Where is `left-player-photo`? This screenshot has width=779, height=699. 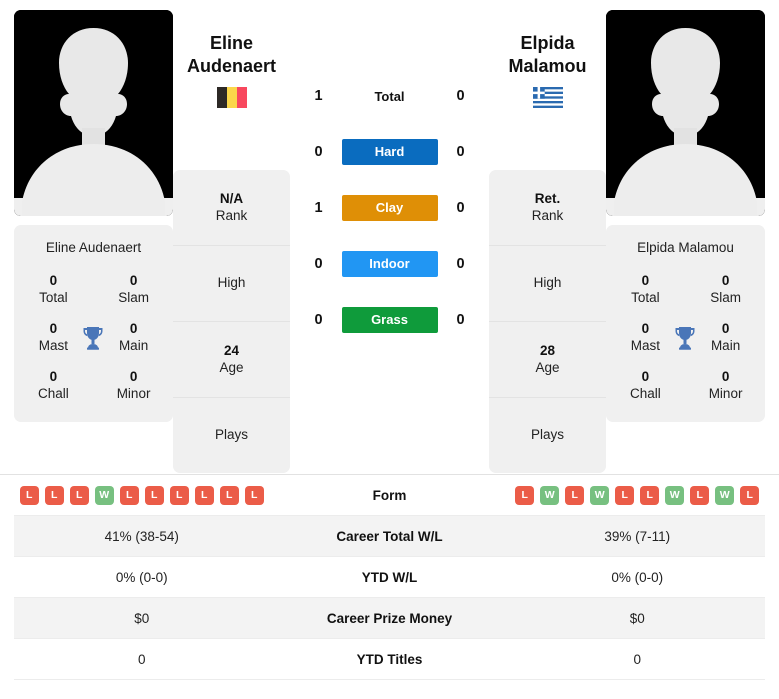 left-player-photo is located at coordinates (93, 113).